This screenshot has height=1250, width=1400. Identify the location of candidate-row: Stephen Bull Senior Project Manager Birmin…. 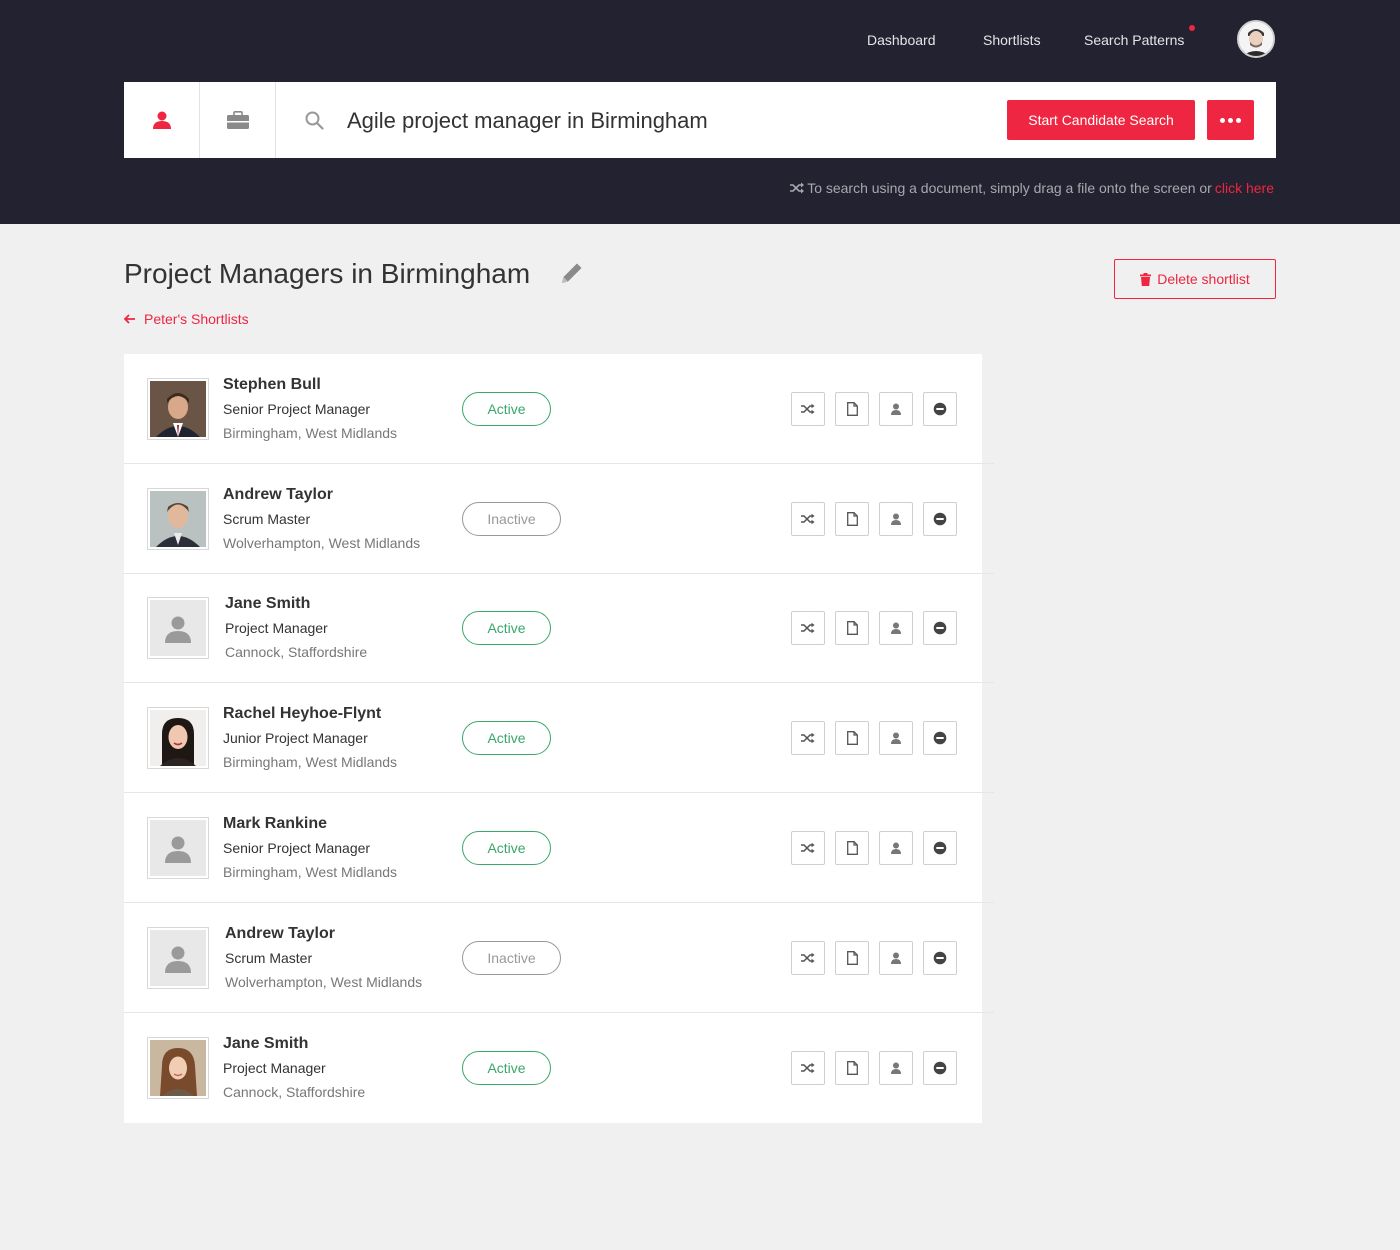
(559, 409).